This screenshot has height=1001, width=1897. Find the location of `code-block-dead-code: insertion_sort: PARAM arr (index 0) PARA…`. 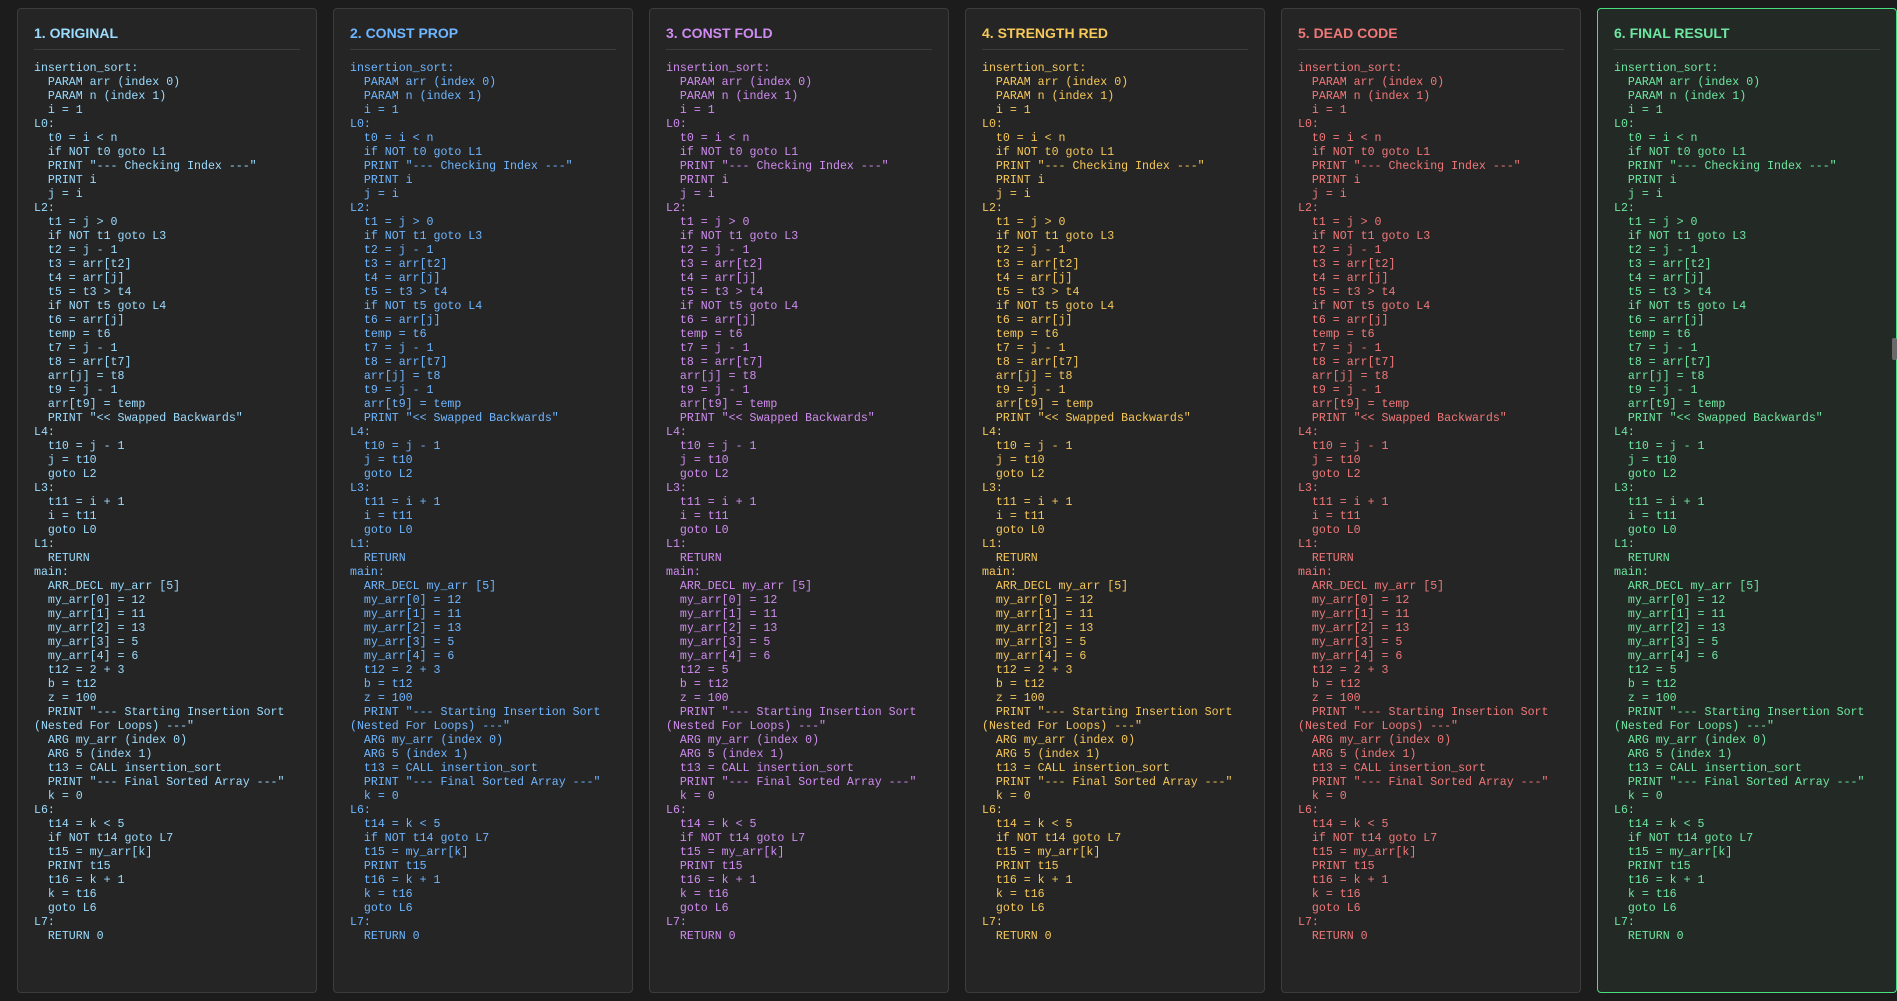

code-block-dead-code: insertion_sort: PARAM arr (index 0) PARA… is located at coordinates (1423, 502).